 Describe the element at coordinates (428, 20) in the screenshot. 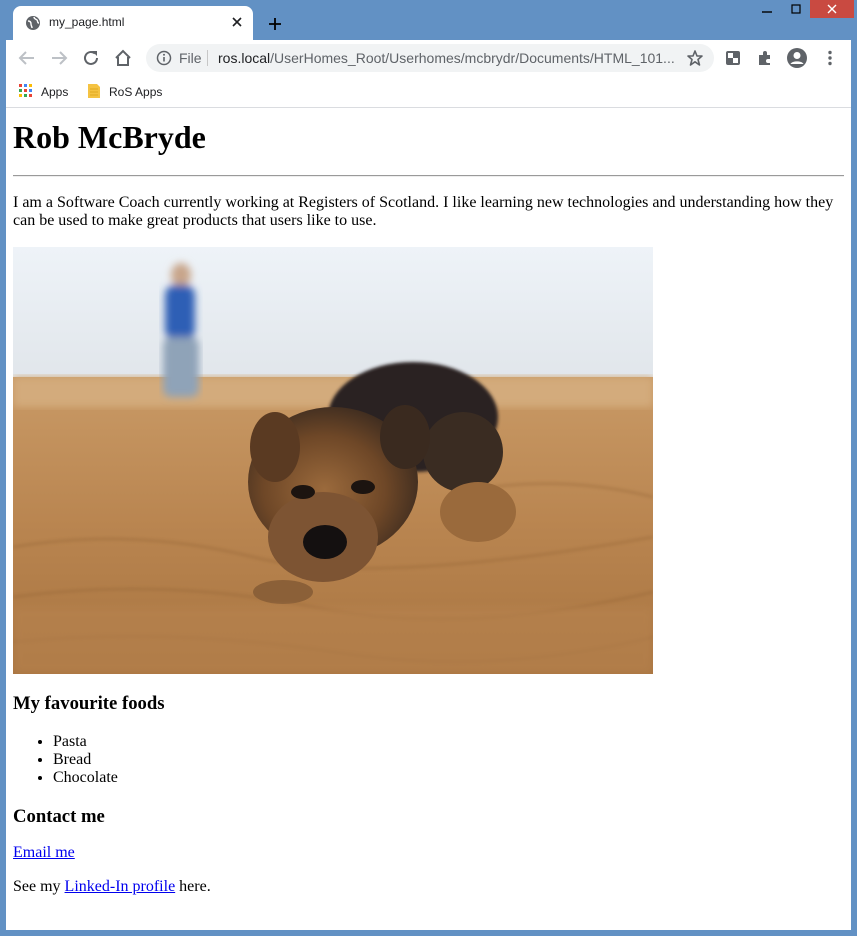

I see `title-bar: my_page.html` at that location.